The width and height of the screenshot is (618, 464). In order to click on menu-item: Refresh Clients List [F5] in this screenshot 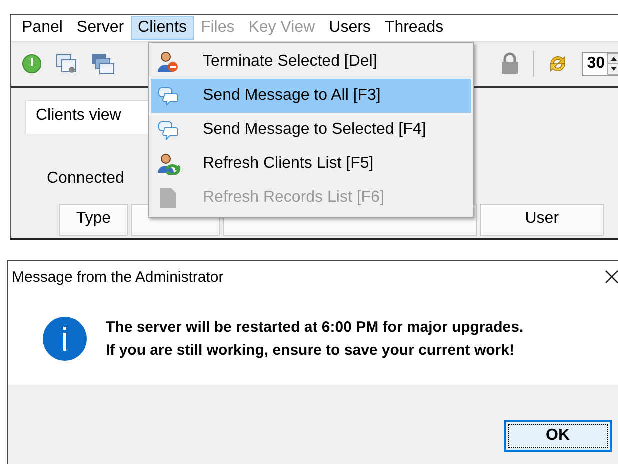, I will do `click(311, 164)`.